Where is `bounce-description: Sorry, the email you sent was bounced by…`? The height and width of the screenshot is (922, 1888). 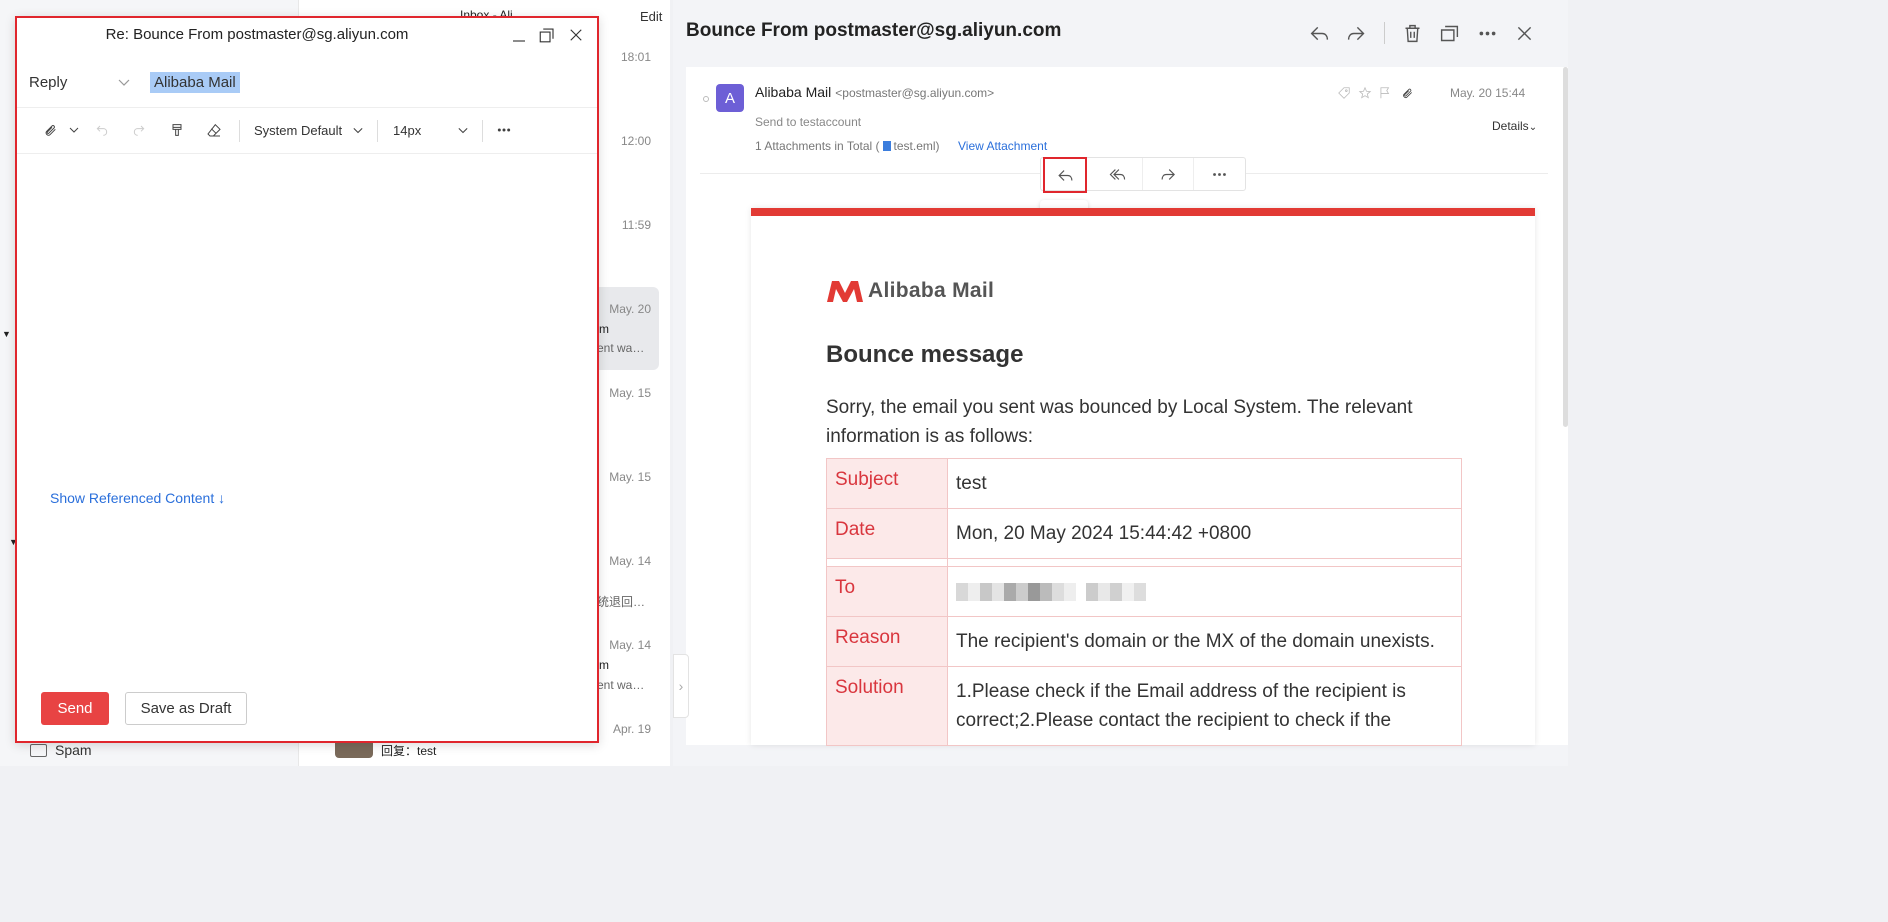
bounce-description: Sorry, the email you sent was bounced by… is located at coordinates (1119, 422).